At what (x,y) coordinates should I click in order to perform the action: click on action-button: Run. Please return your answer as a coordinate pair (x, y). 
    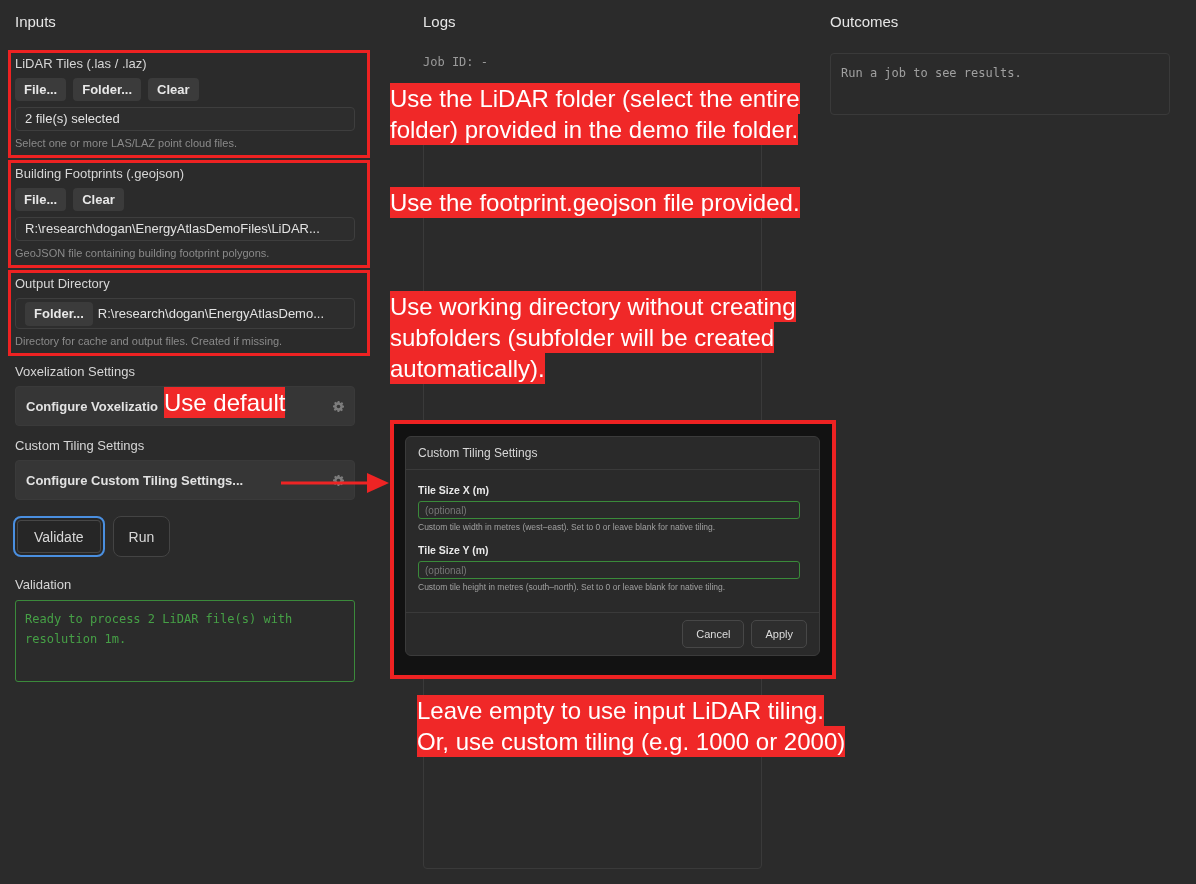
    Looking at the image, I should click on (141, 536).